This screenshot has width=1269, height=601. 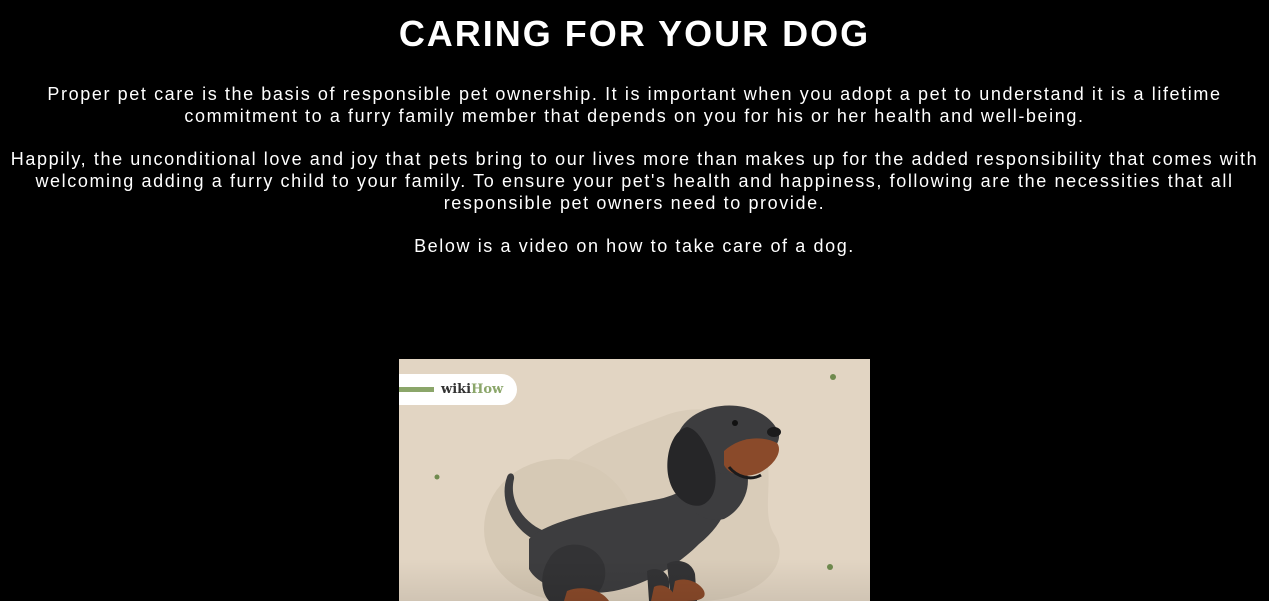 I want to click on logo-text: wikiHow, so click(x=472, y=389).